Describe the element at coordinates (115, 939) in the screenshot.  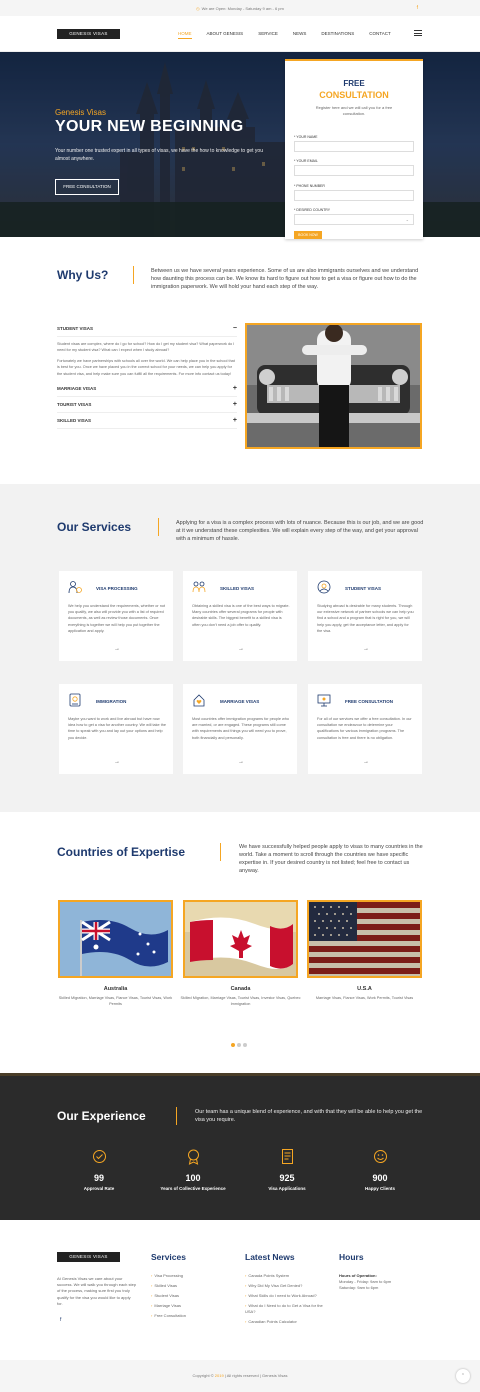
I see `australia-flag-image` at that location.